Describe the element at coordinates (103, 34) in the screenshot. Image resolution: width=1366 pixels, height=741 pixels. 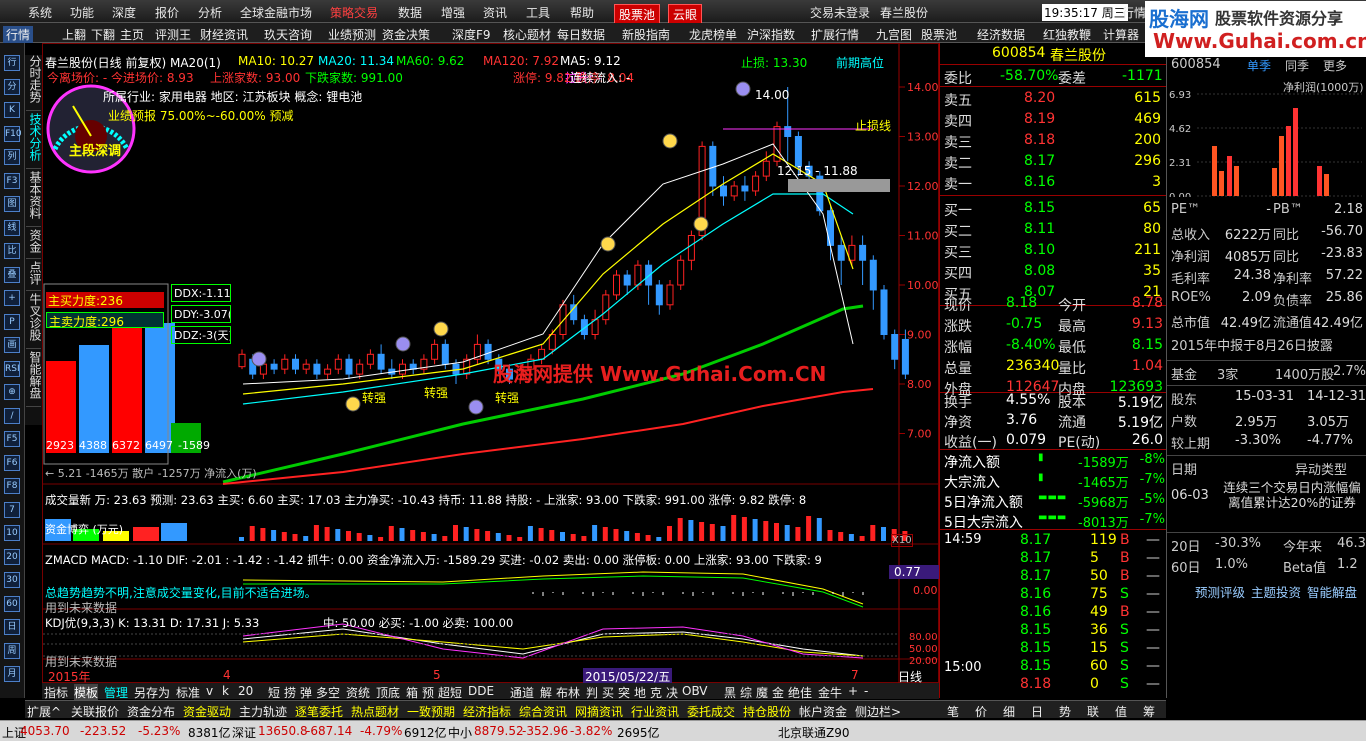
I see `toolbar-2: 下翻` at that location.